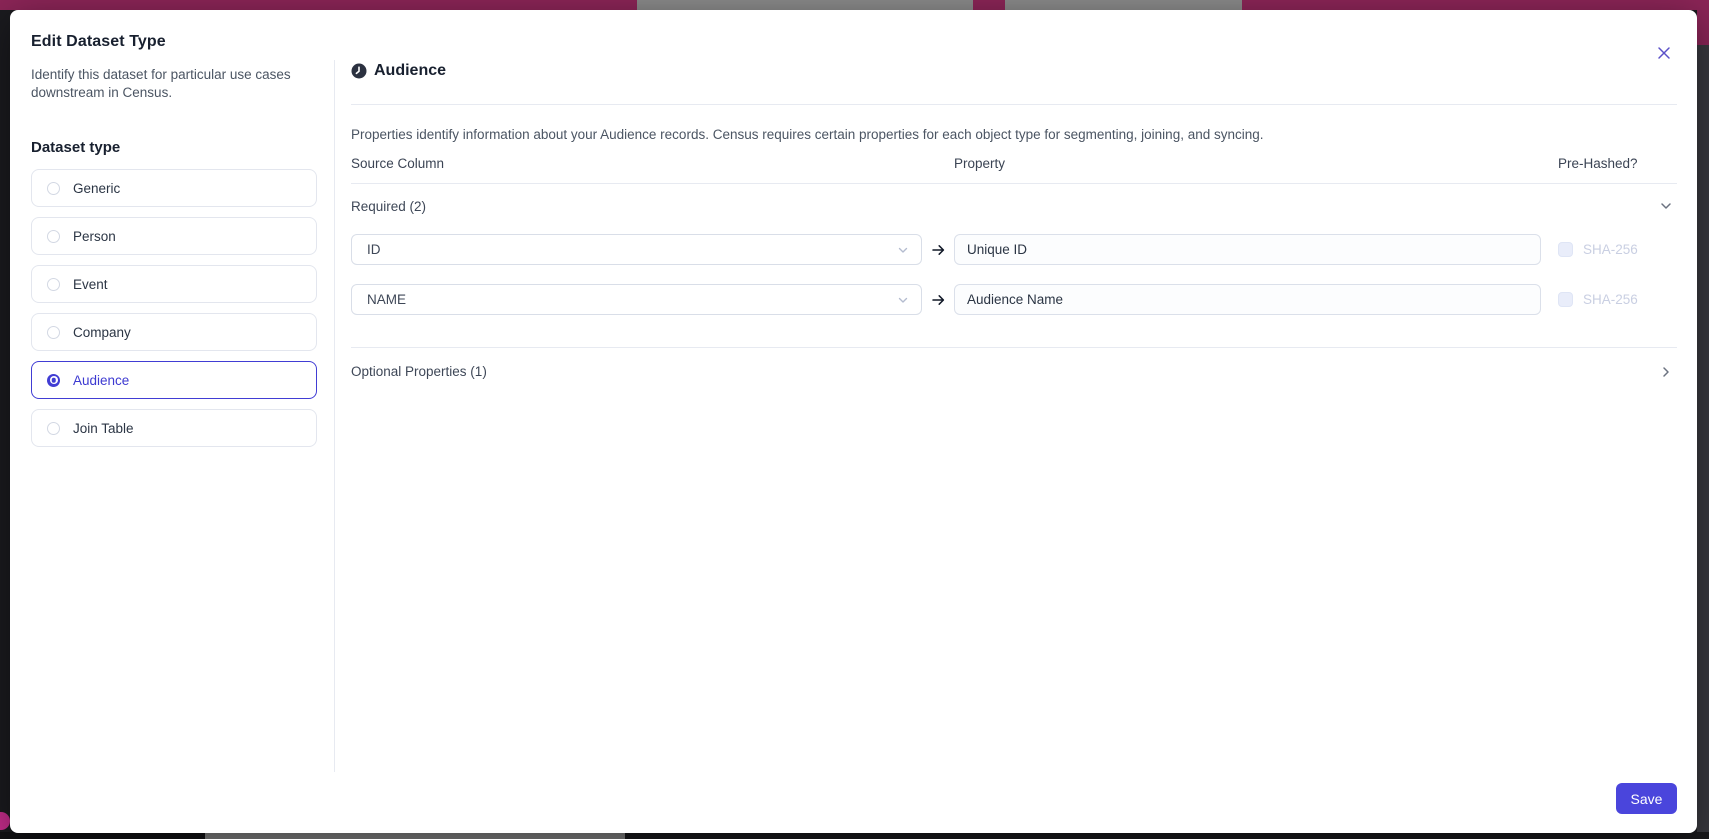 The height and width of the screenshot is (839, 1709). I want to click on mapping-column-headers: Source Column Property Pre-Hashed?, so click(1014, 170).